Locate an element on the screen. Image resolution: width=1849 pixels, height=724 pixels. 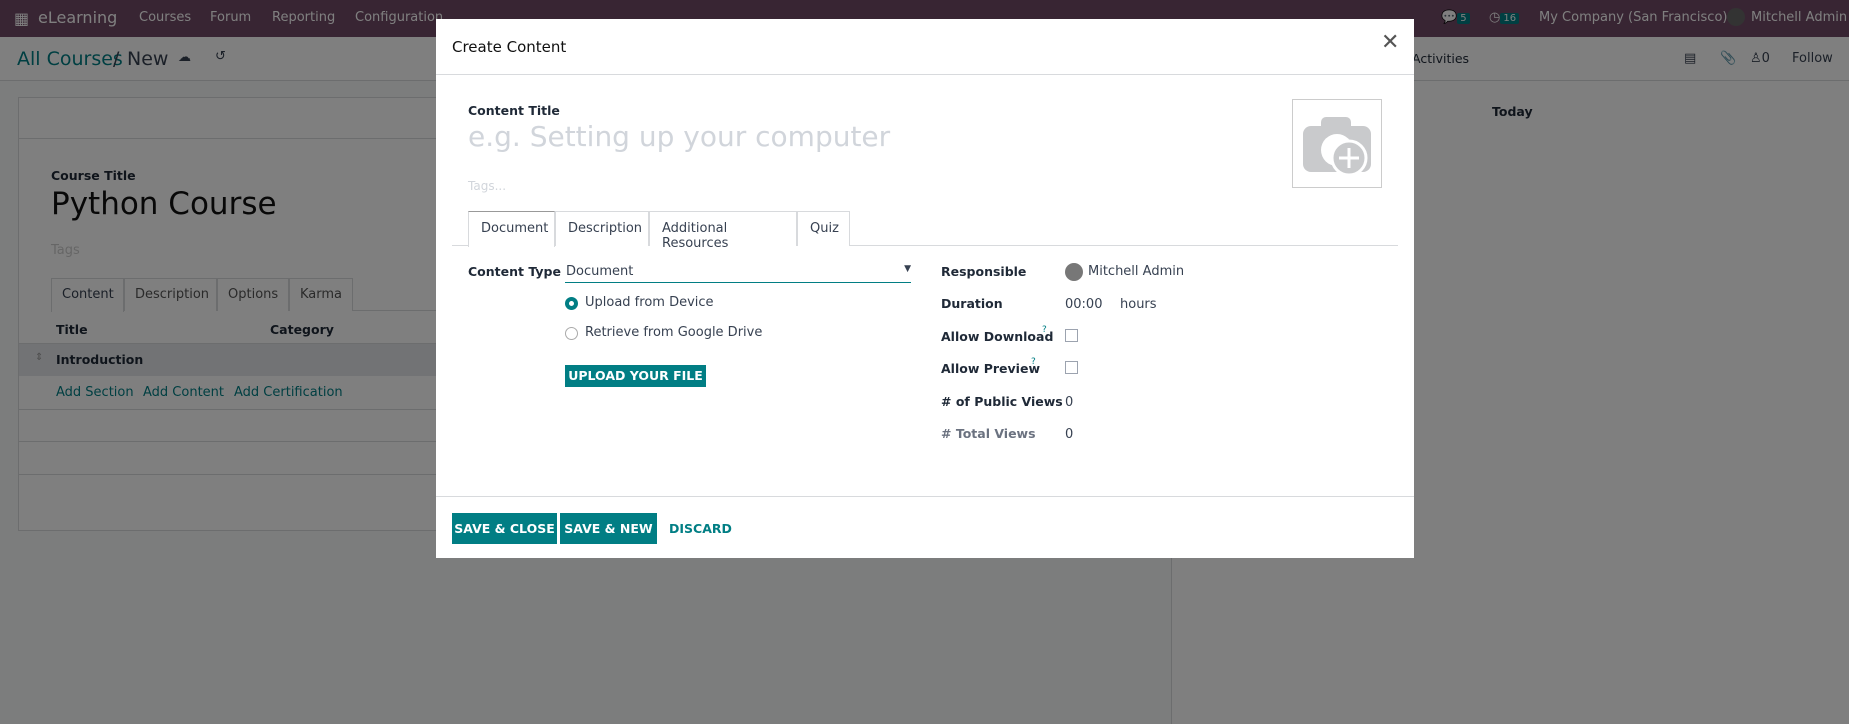
duration-input: 00:00 is located at coordinates (1083, 304).